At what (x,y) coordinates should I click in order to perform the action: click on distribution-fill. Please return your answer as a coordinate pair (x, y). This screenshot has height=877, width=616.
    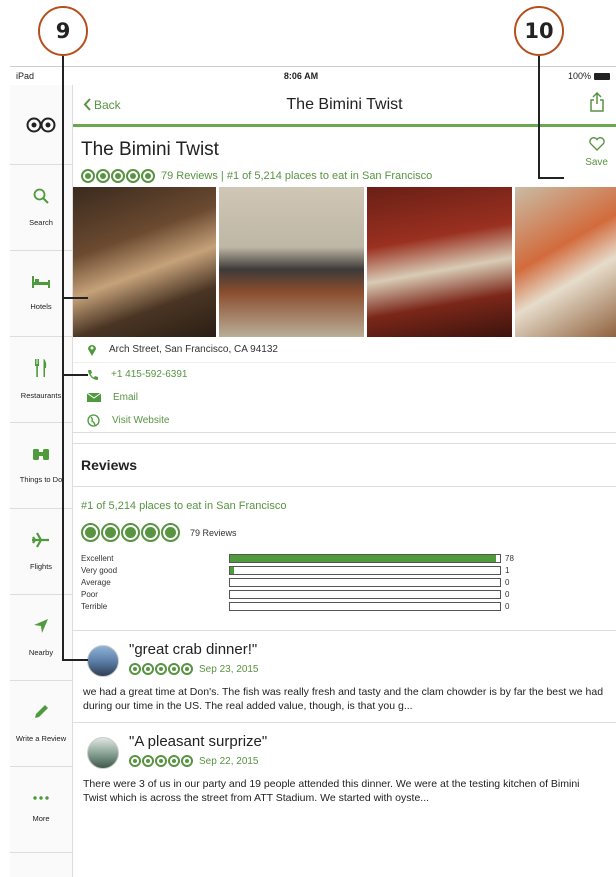
    Looking at the image, I should click on (232, 570).